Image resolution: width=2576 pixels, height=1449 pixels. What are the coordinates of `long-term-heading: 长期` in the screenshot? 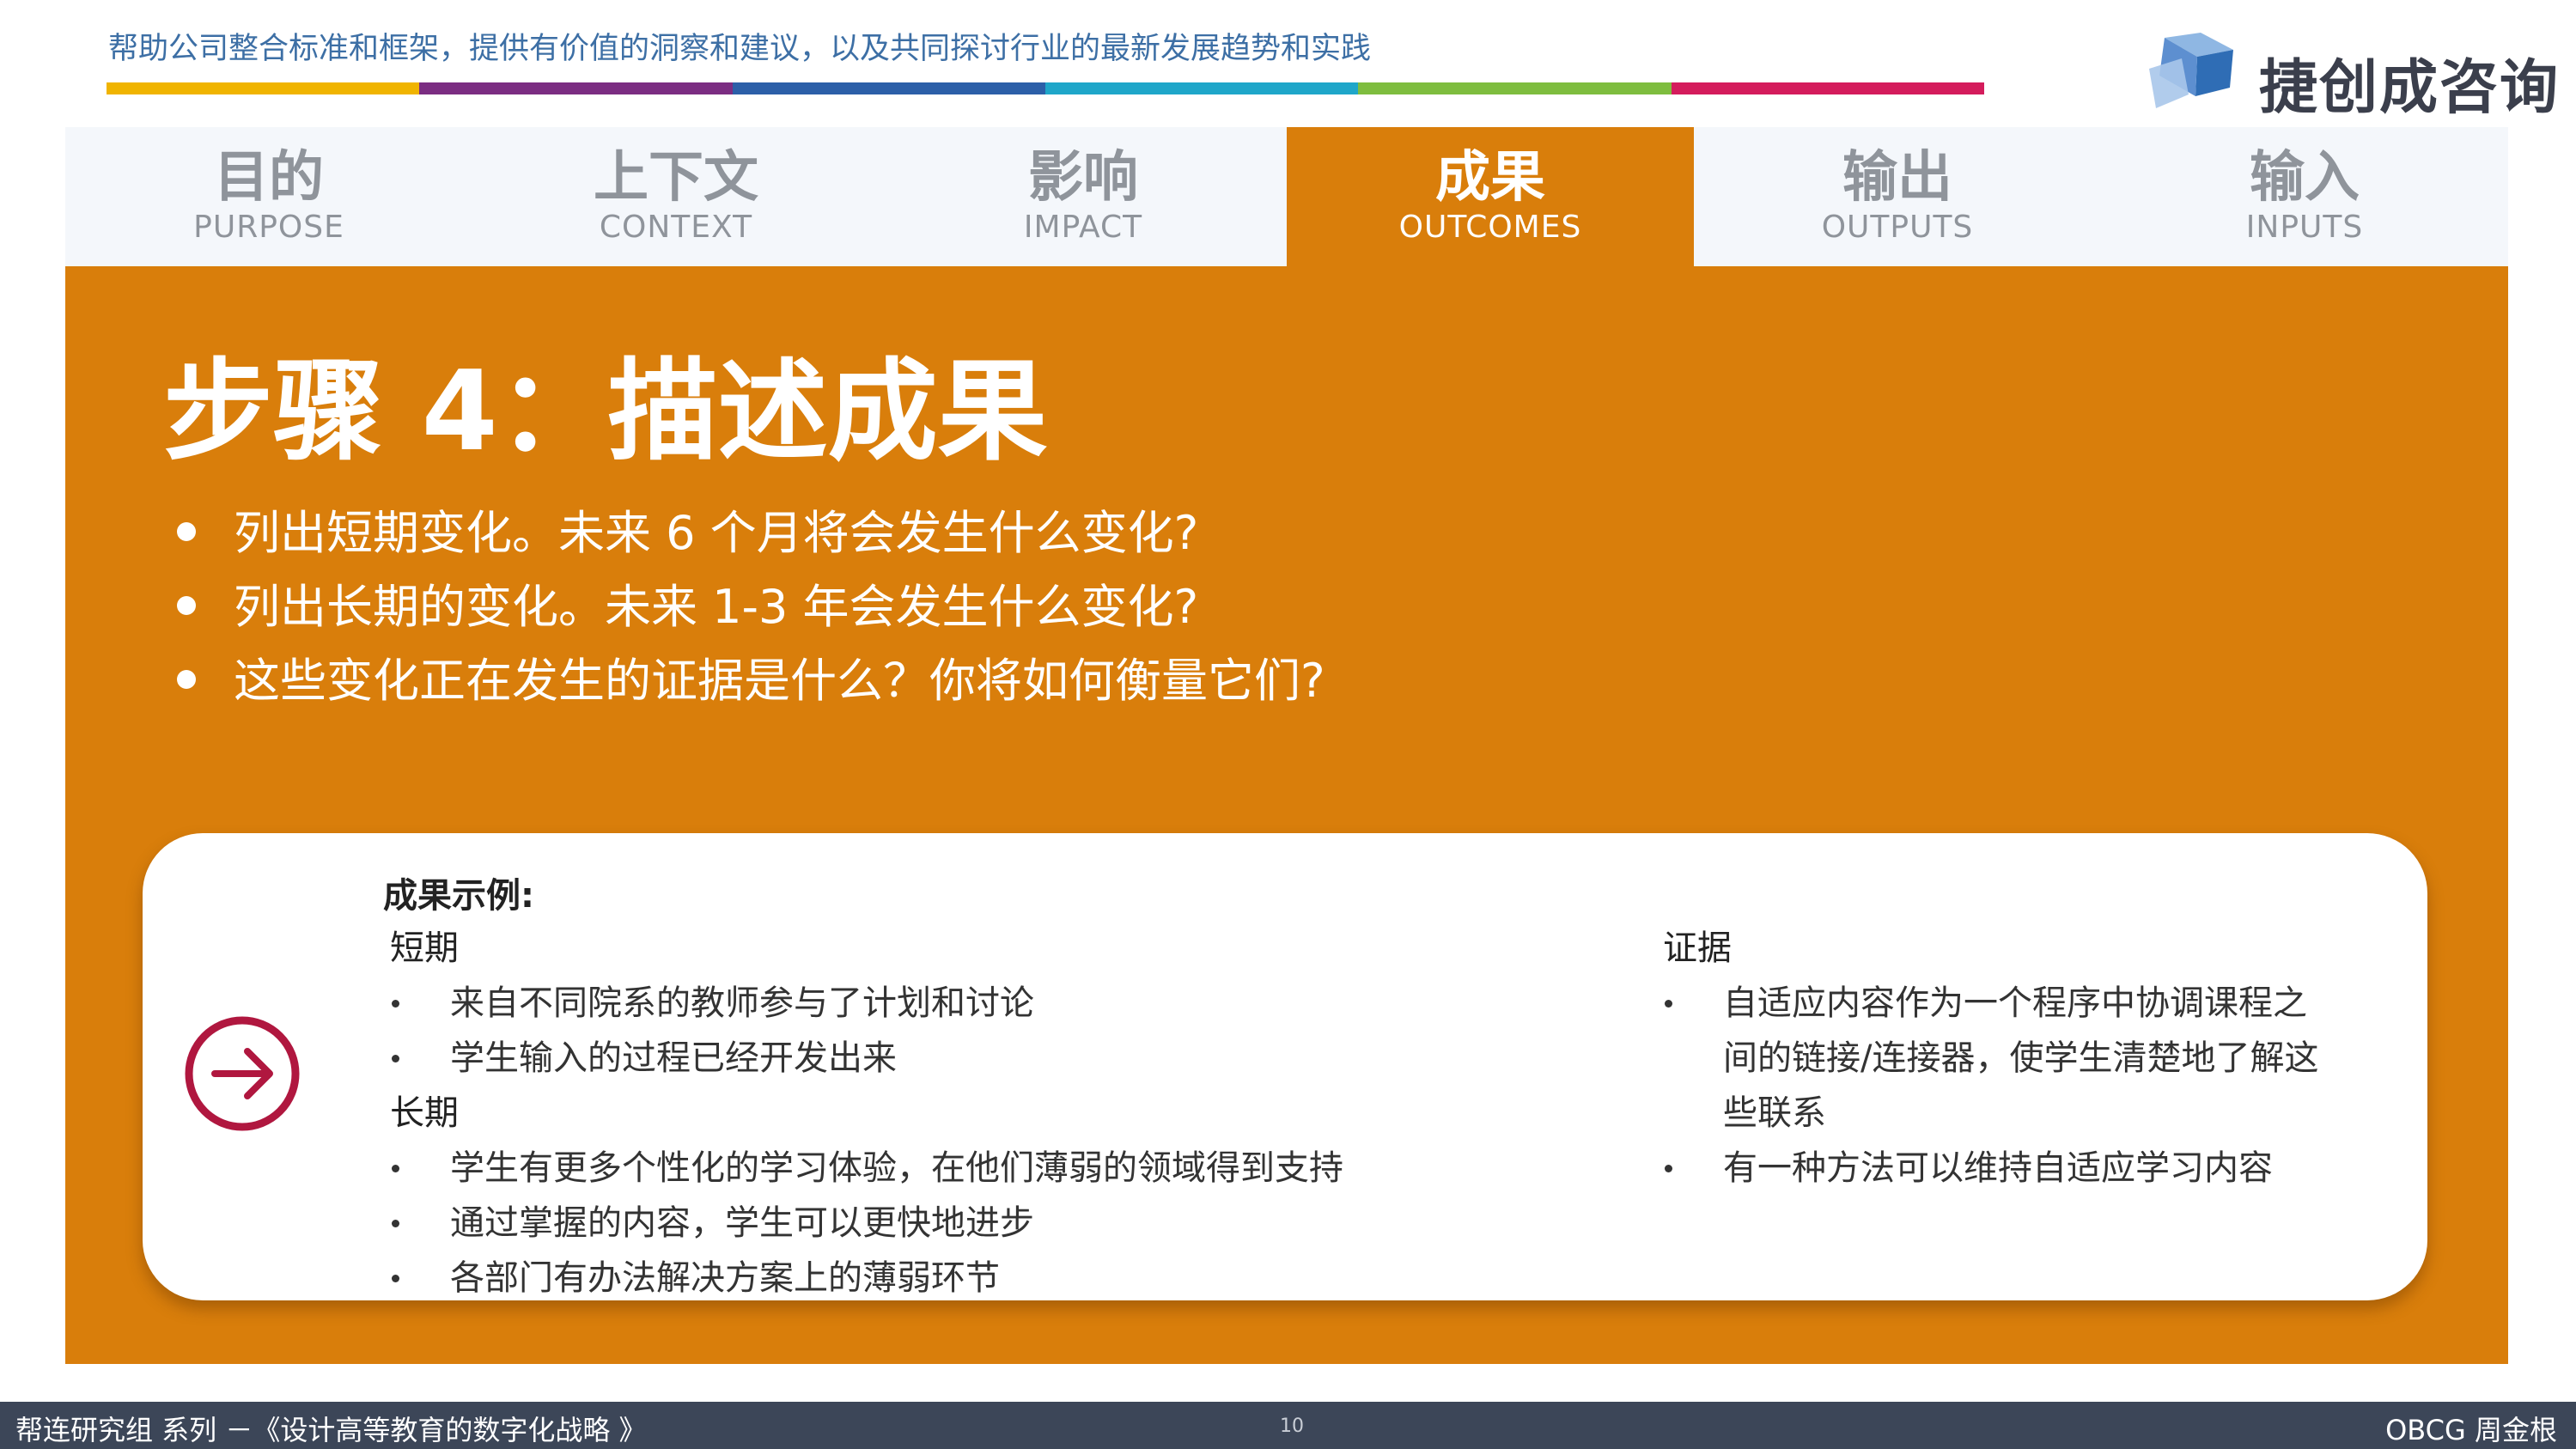 It's located at (424, 1113).